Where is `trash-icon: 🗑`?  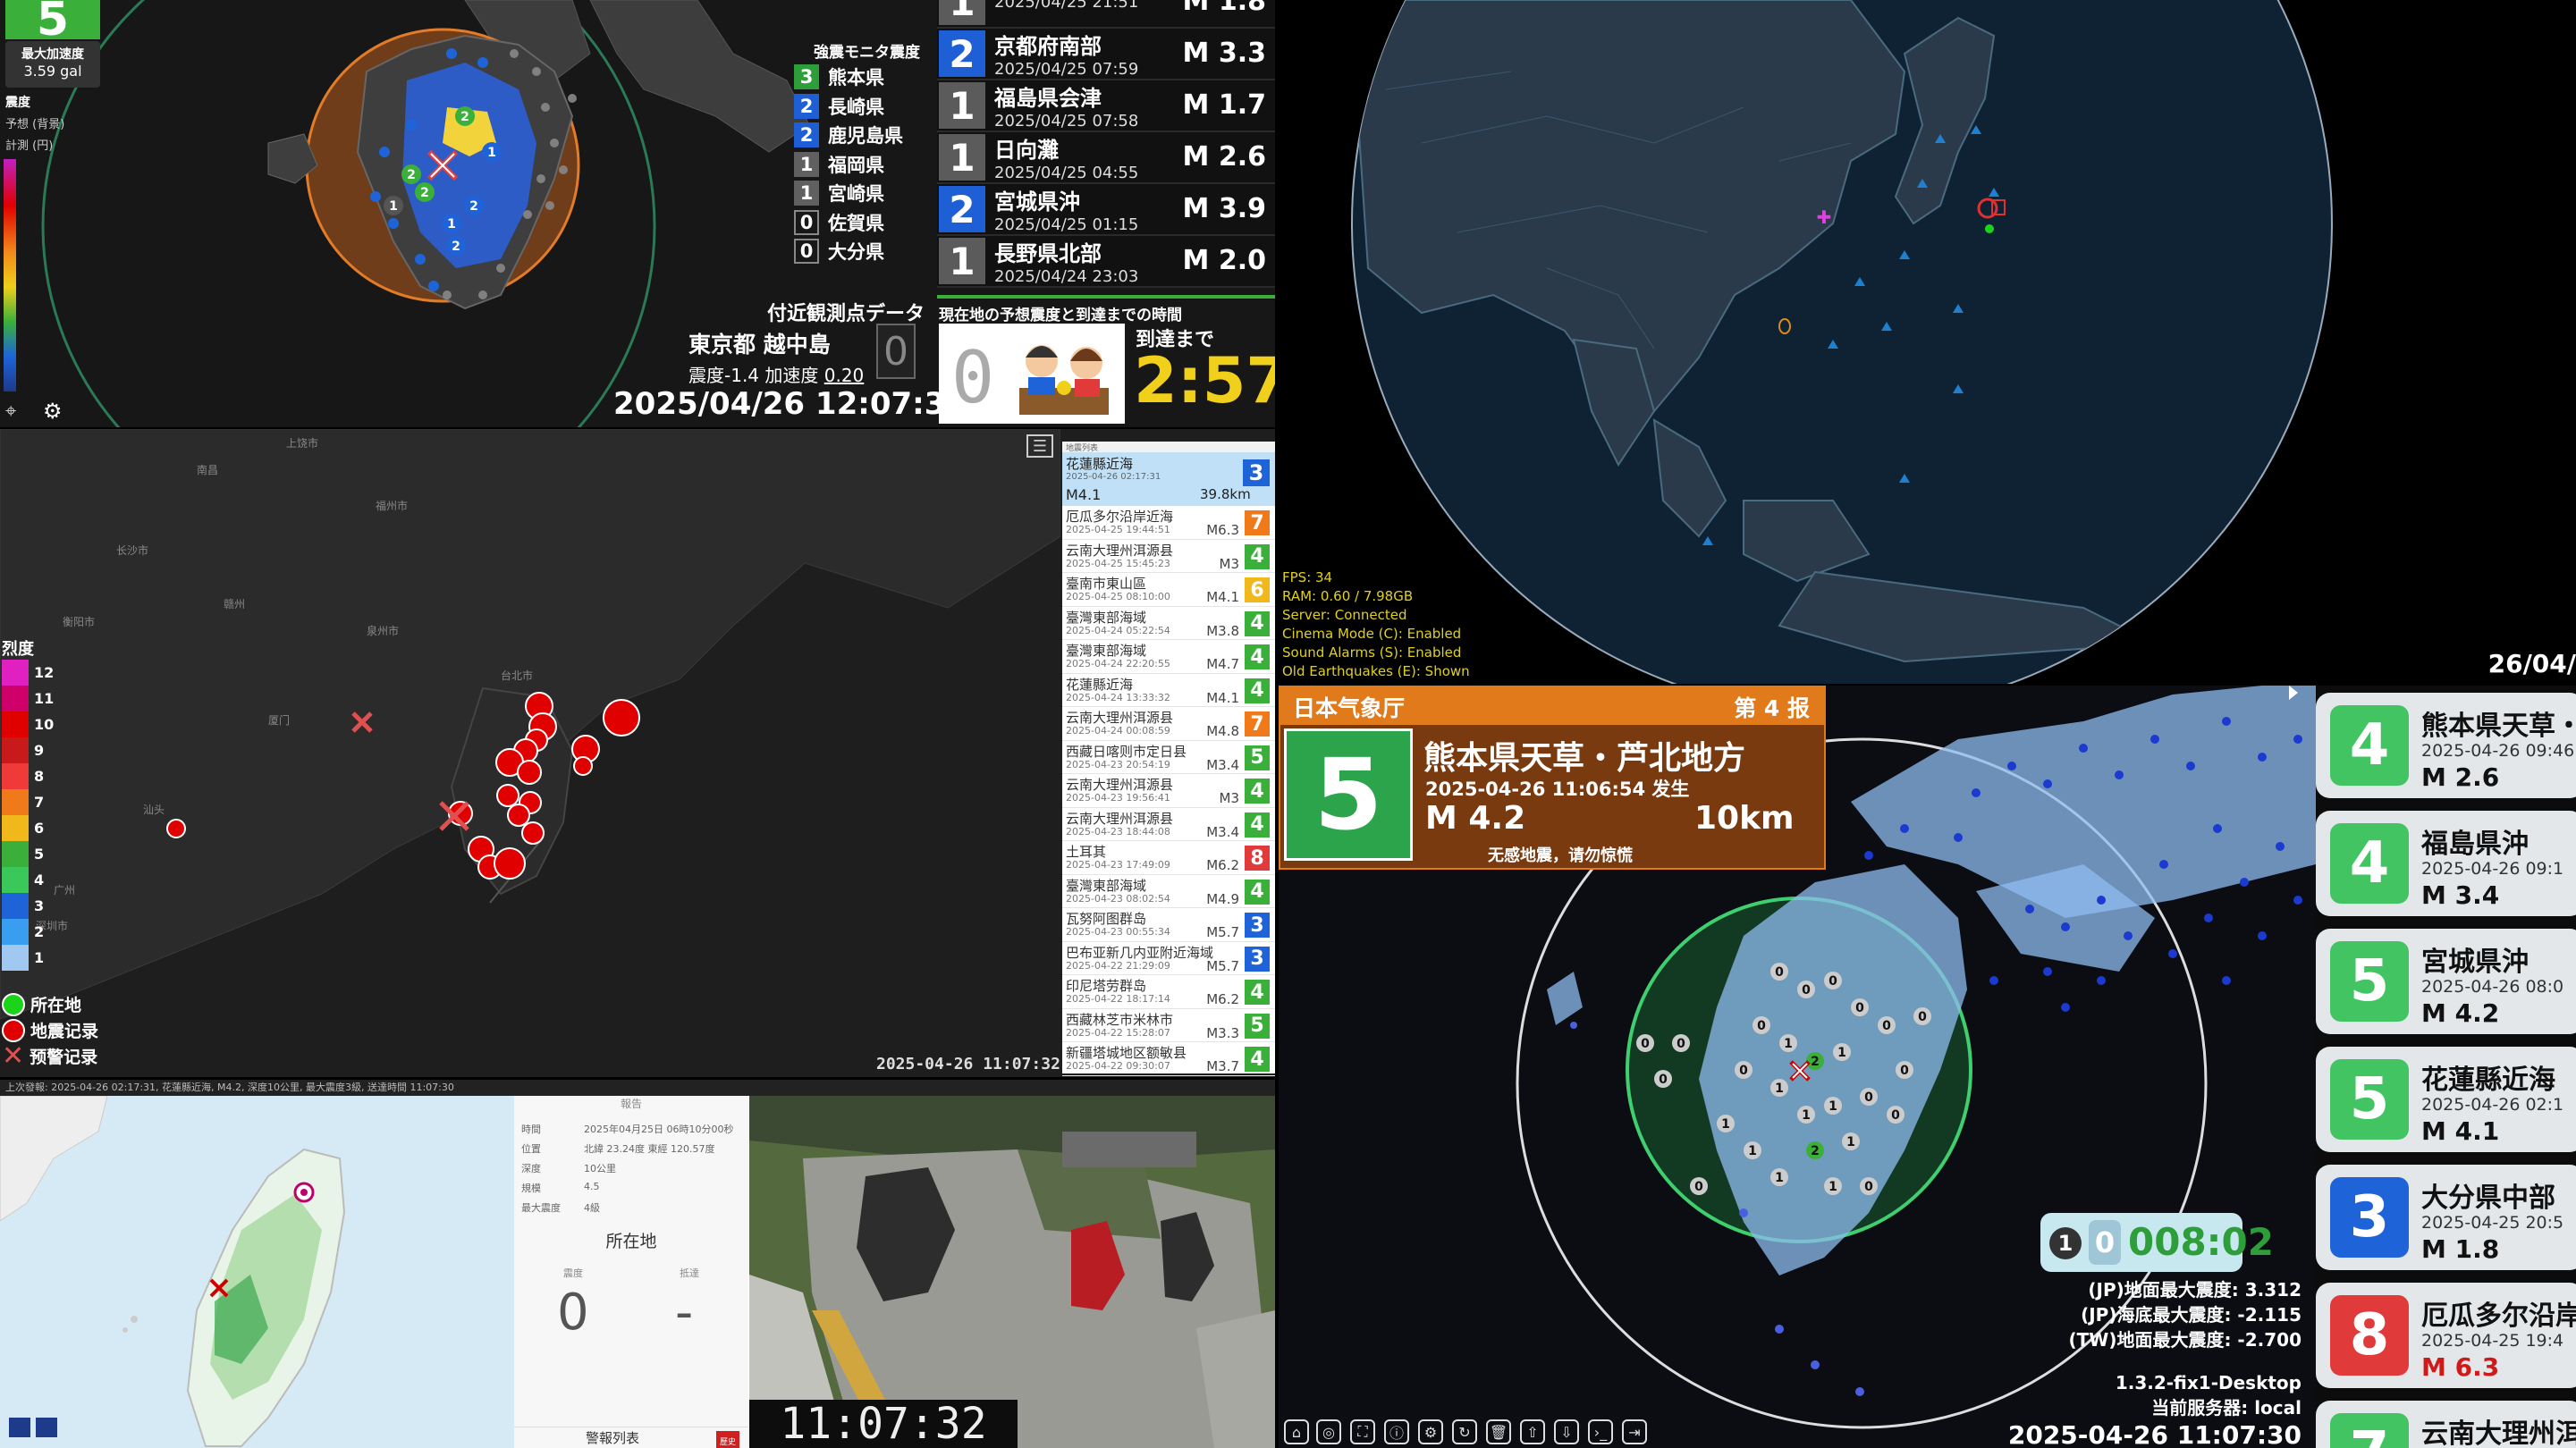
trash-icon: 🗑 is located at coordinates (1498, 1431).